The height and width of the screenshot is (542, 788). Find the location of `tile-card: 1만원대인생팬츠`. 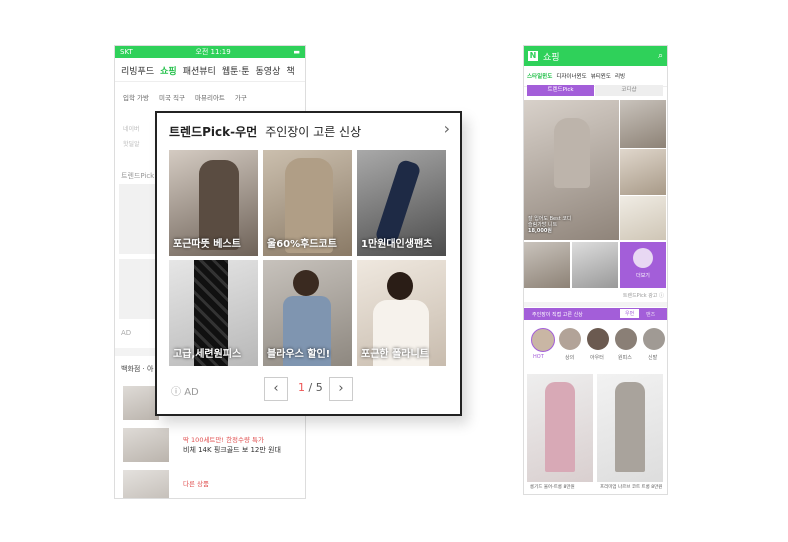

tile-card: 1만원대인생팬츠 is located at coordinates (401, 203).